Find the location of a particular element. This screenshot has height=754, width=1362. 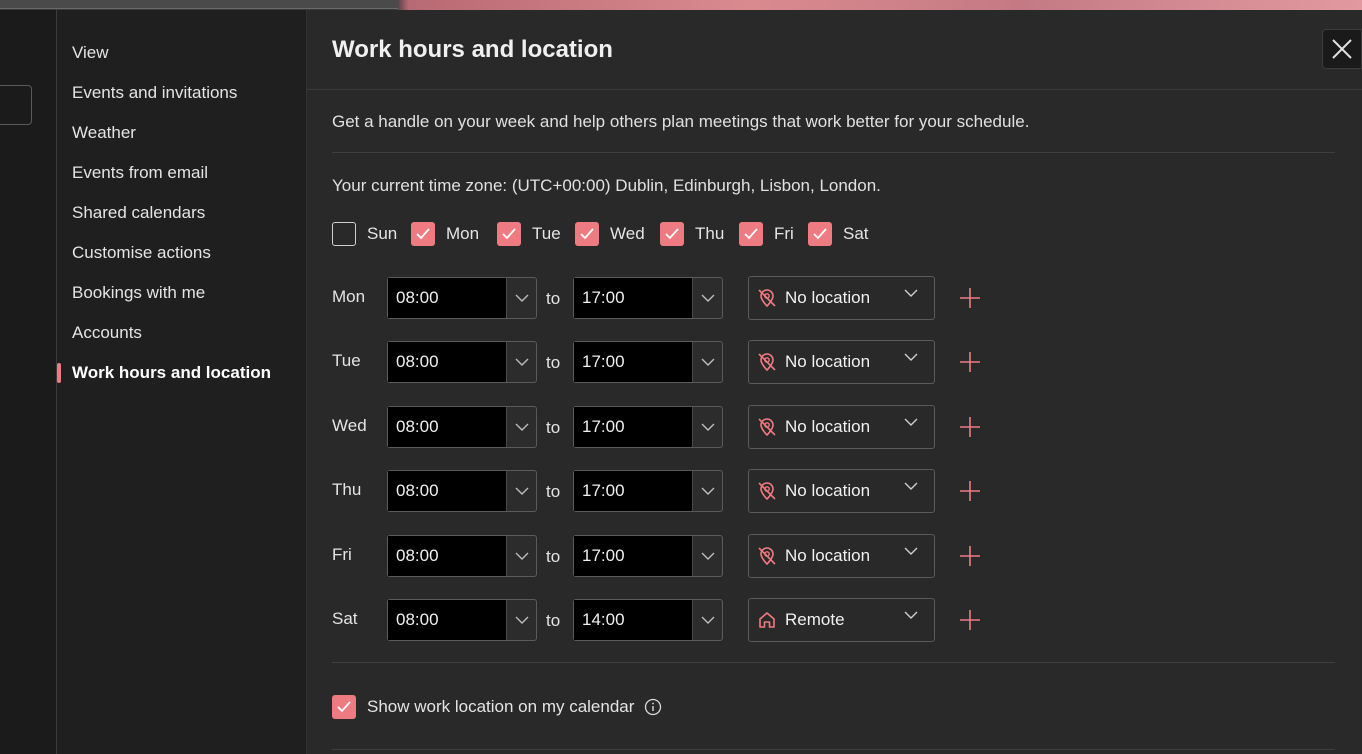

rail-button is located at coordinates (16, 105).